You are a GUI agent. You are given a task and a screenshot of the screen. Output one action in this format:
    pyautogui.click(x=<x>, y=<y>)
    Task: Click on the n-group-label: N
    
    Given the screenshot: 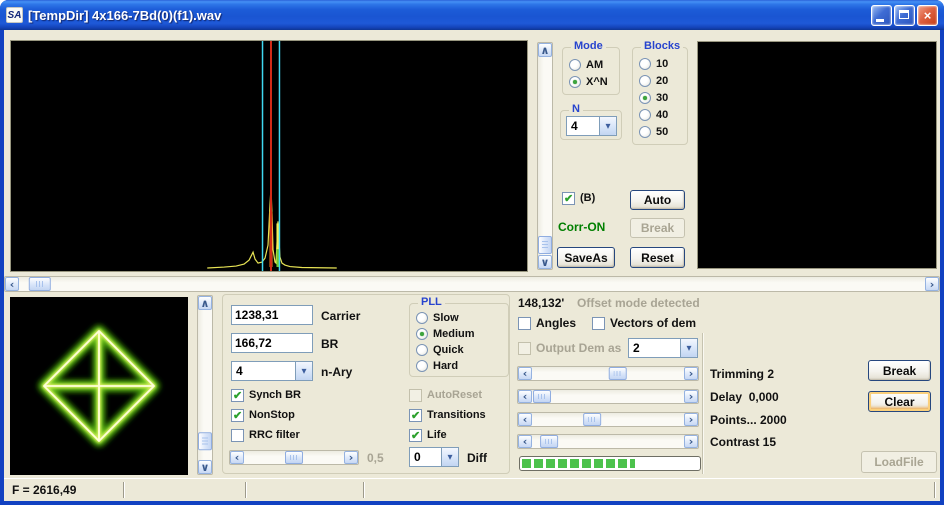 What is the action you would take?
    pyautogui.click(x=576, y=109)
    